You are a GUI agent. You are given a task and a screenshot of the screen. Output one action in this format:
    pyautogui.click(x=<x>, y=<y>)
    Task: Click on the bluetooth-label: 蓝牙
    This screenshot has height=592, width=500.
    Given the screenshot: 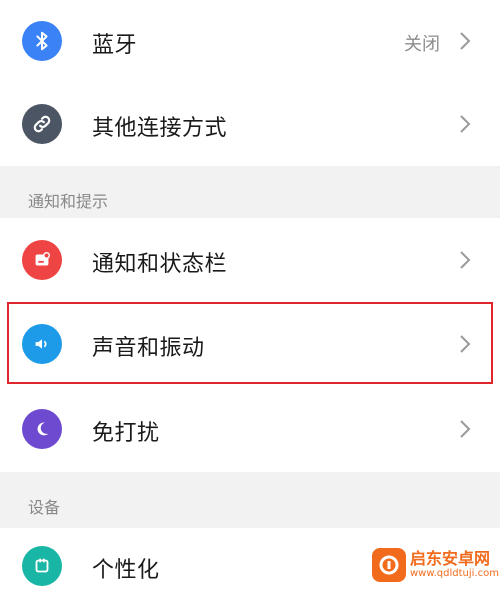 What is the action you would take?
    pyautogui.click(x=115, y=45)
    